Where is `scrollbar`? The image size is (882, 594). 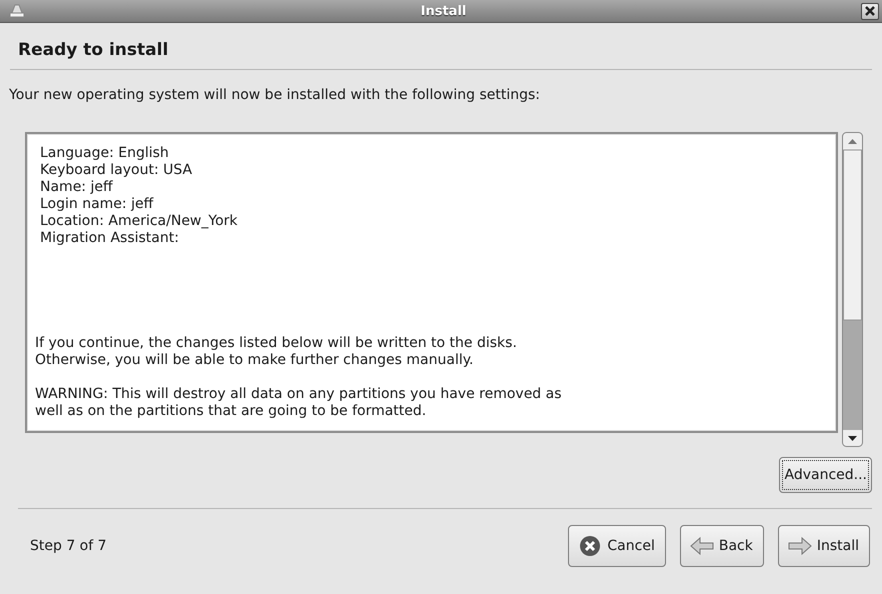 scrollbar is located at coordinates (852, 289).